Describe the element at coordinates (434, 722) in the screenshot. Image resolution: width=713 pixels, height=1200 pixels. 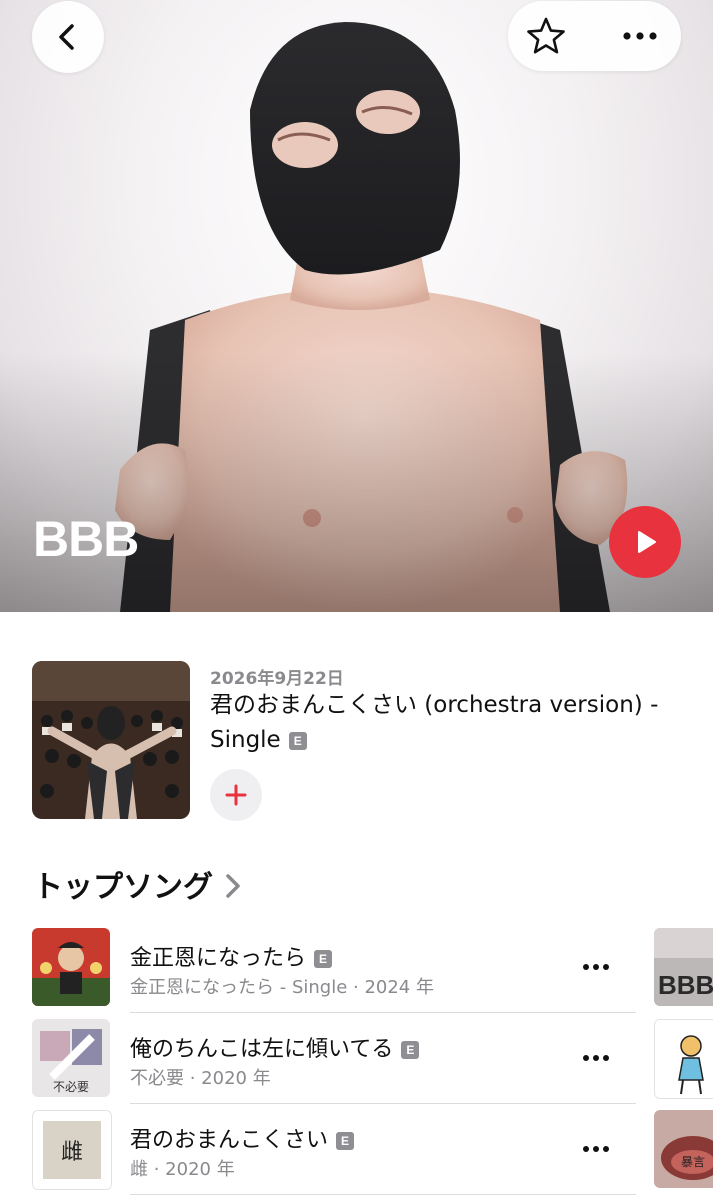
I see `release-title-text: 君のおまんこくさい (orchestra version) - Single` at that location.